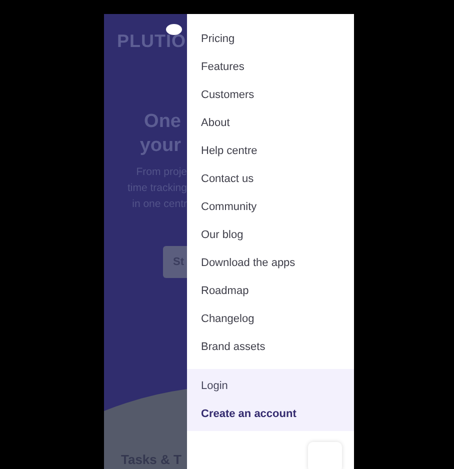 Image resolution: width=454 pixels, height=469 pixels. I want to click on menu-item: Help centre, so click(222, 151).